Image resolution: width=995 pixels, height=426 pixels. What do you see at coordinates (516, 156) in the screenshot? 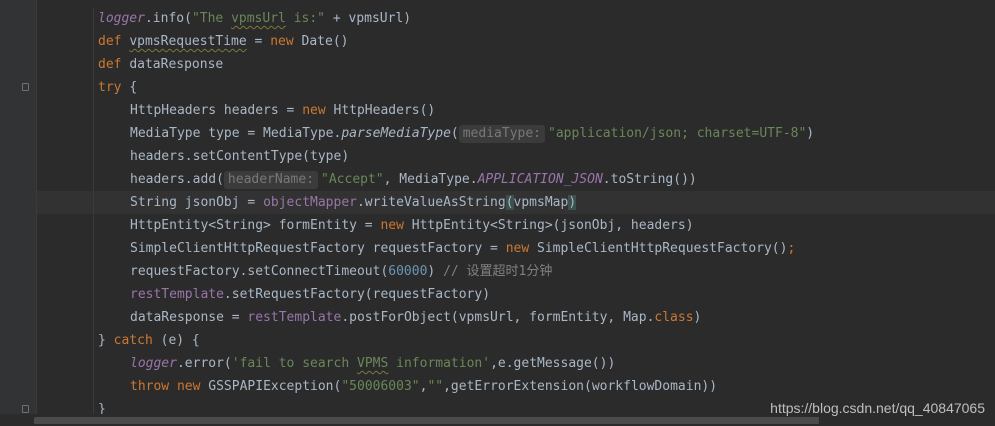
I see `code-line: headers.setContentType(type)` at bounding box center [516, 156].